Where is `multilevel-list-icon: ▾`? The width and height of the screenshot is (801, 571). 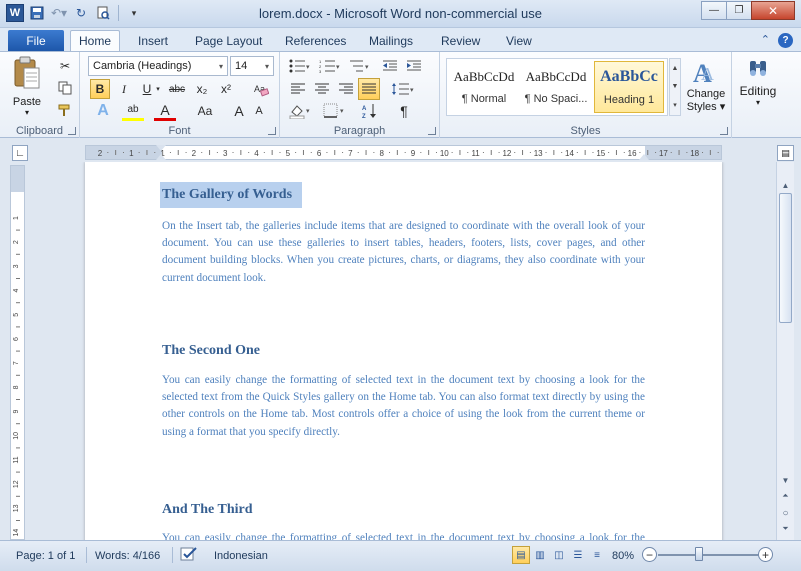 multilevel-list-icon: ▾ is located at coordinates (360, 66).